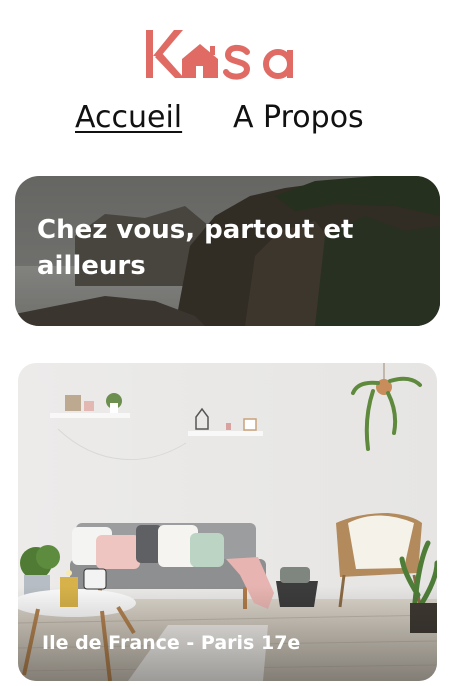  I want to click on banner-title: Chez vous, partout et ailleurs, so click(195, 248).